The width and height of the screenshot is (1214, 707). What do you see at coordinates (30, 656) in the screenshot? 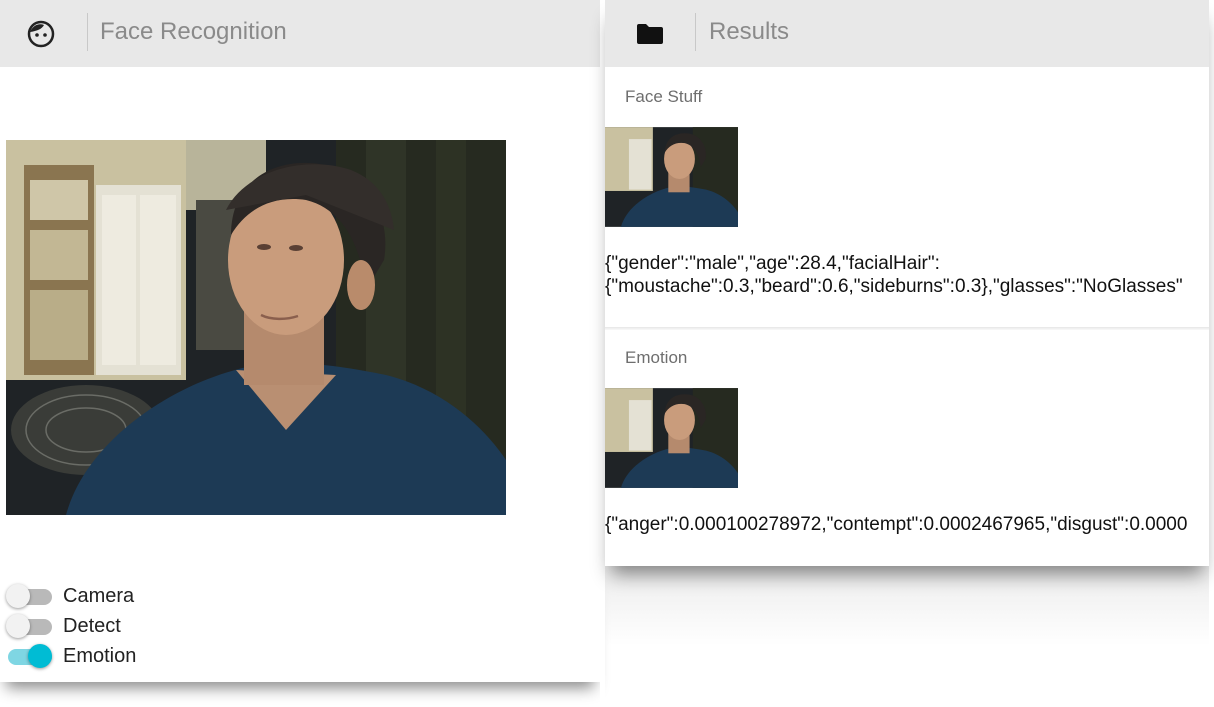
I see `emotion-switch` at bounding box center [30, 656].